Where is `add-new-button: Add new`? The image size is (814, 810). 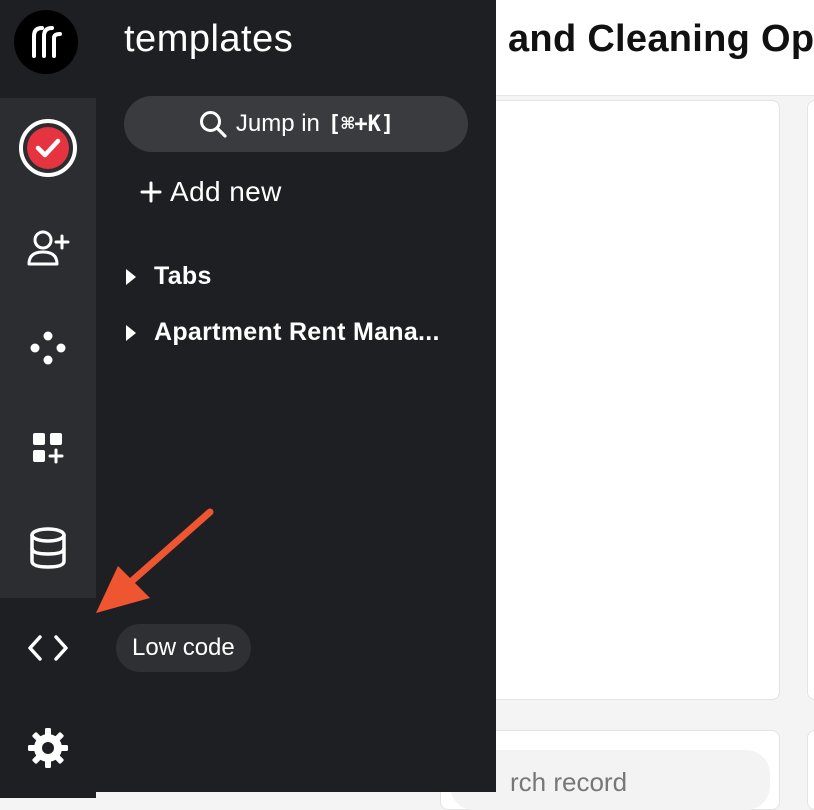
add-new-button: Add new is located at coordinates (211, 192).